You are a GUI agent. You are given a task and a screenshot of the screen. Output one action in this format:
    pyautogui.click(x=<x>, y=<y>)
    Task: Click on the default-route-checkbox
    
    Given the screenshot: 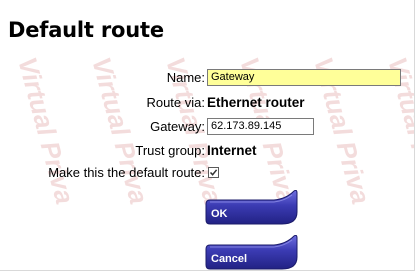 What is the action you would take?
    pyautogui.click(x=213, y=172)
    